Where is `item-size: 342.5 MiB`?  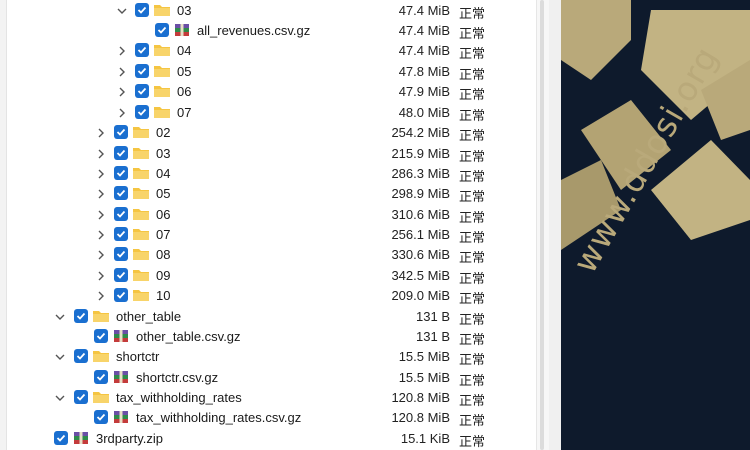
item-size: 342.5 MiB is located at coordinates (420, 275).